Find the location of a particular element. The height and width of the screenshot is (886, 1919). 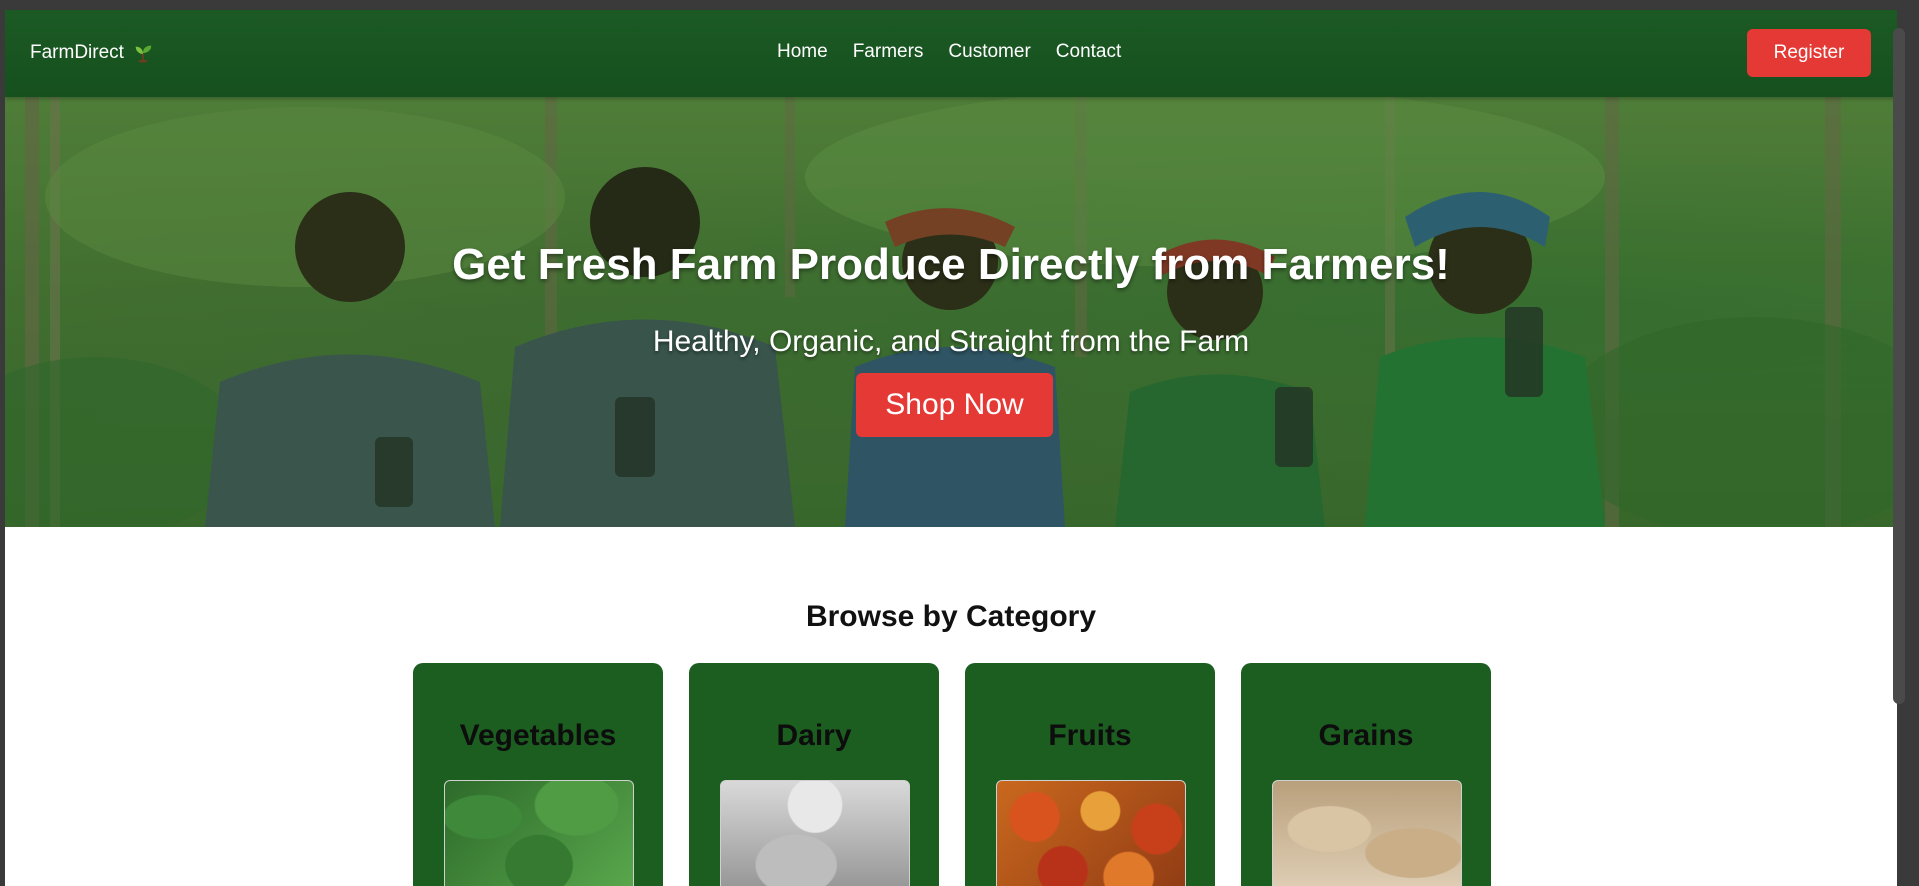

fruits-photo is located at coordinates (1091, 833).